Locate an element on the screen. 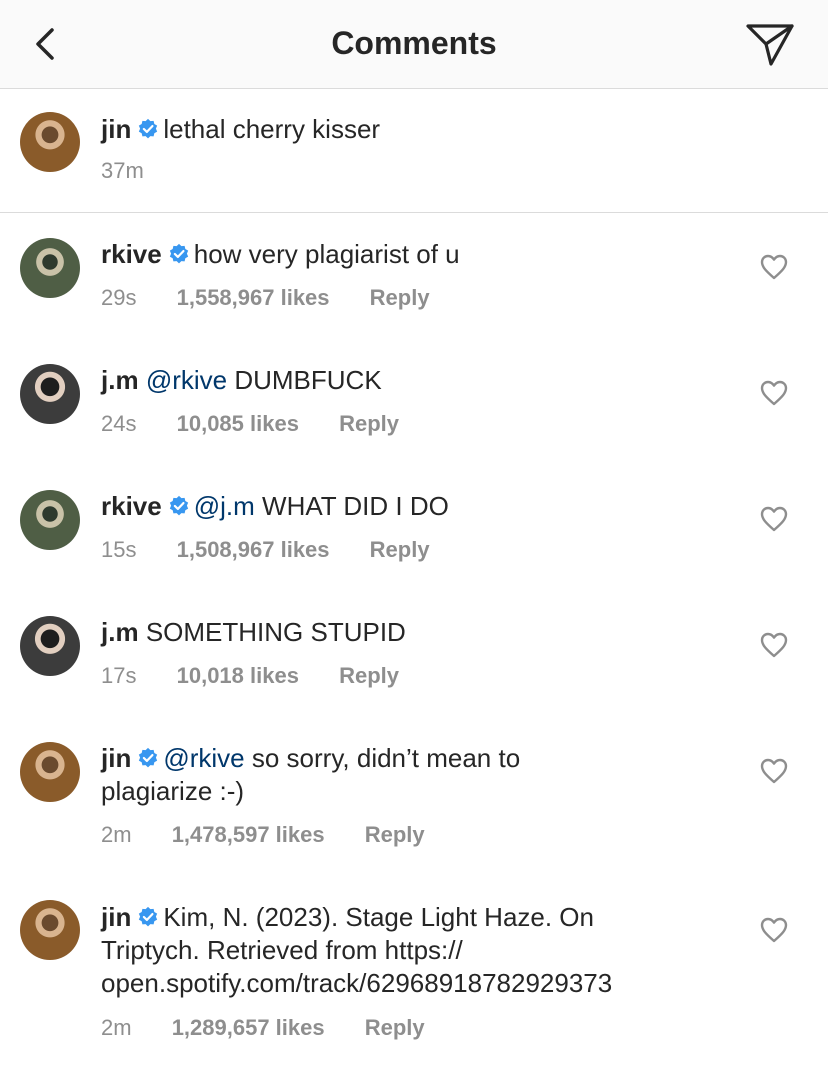 This screenshot has width=828, height=1084. page-title: Comments is located at coordinates (414, 43).